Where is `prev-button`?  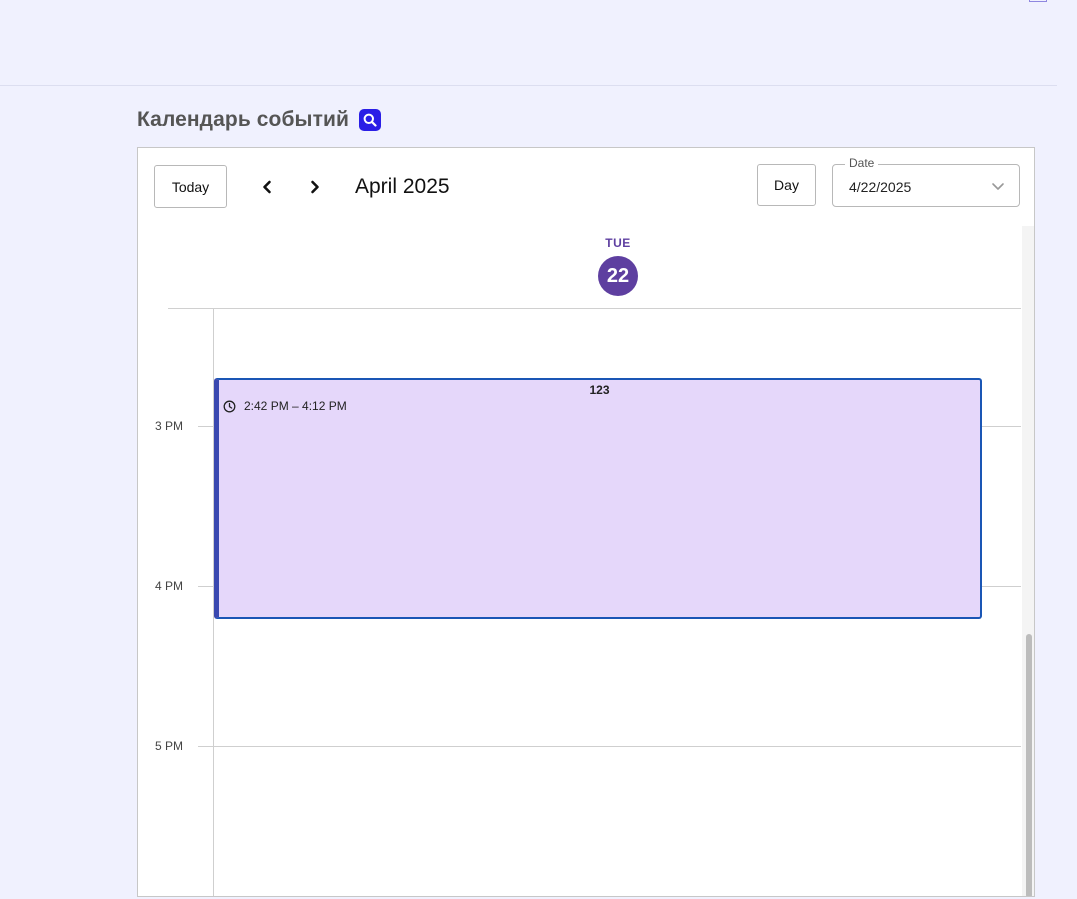 prev-button is located at coordinates (267, 187).